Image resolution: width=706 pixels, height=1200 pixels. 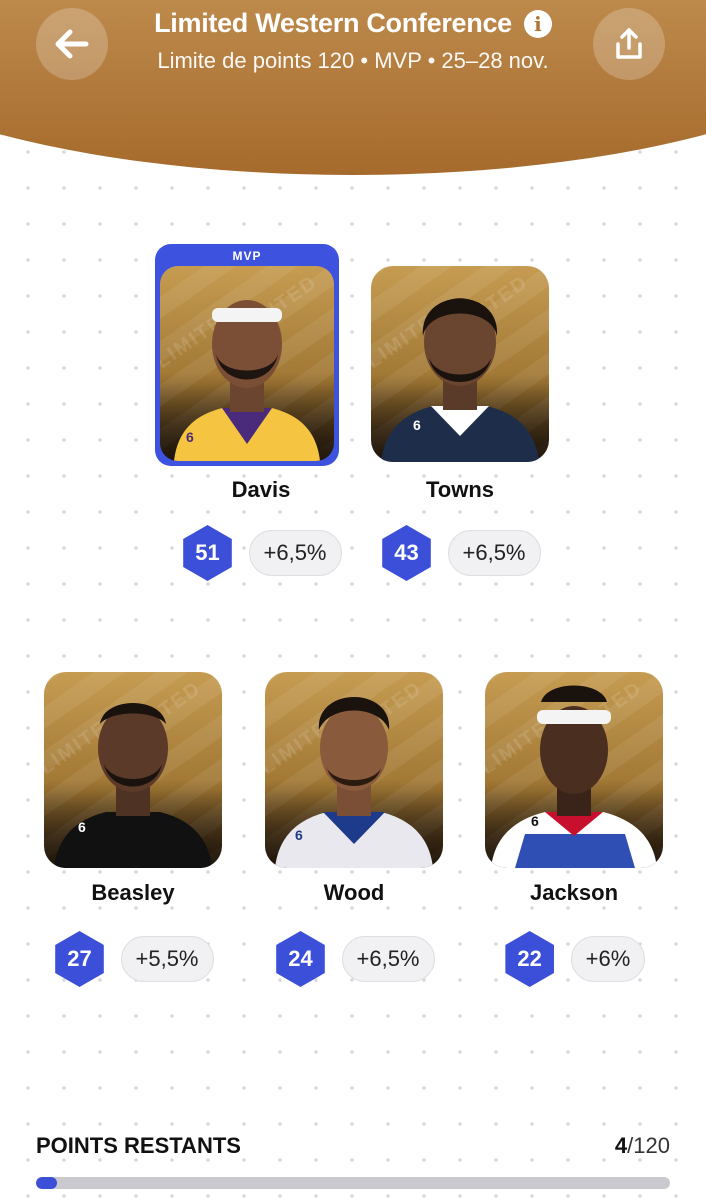 I want to click on player-name: Jackson, so click(x=574, y=892).